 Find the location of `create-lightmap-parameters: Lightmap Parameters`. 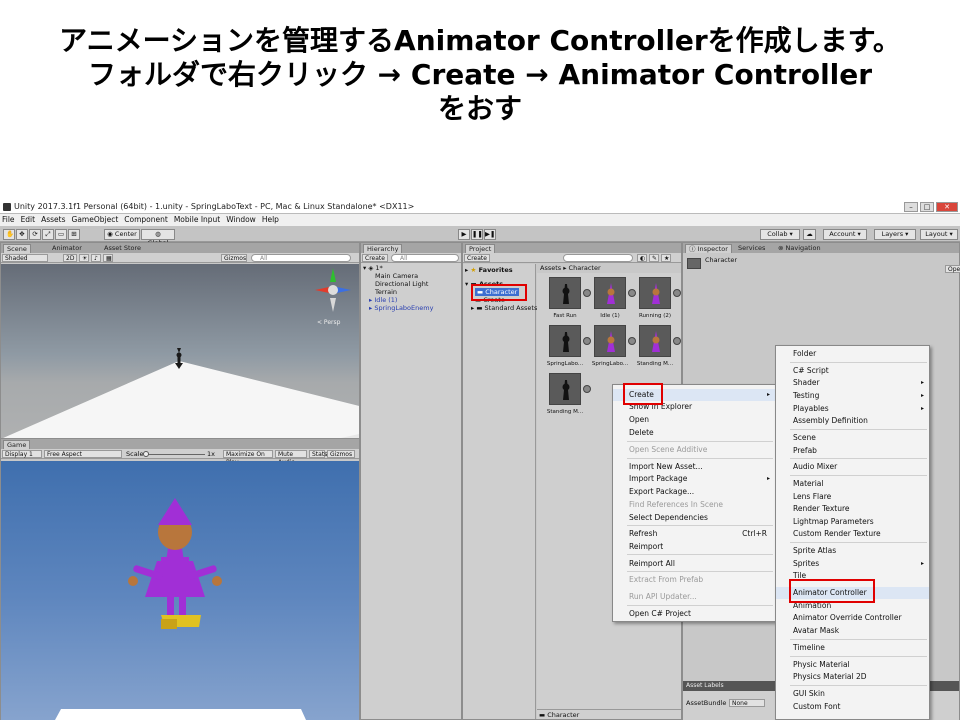

create-lightmap-parameters: Lightmap Parameters is located at coordinates (852, 522).